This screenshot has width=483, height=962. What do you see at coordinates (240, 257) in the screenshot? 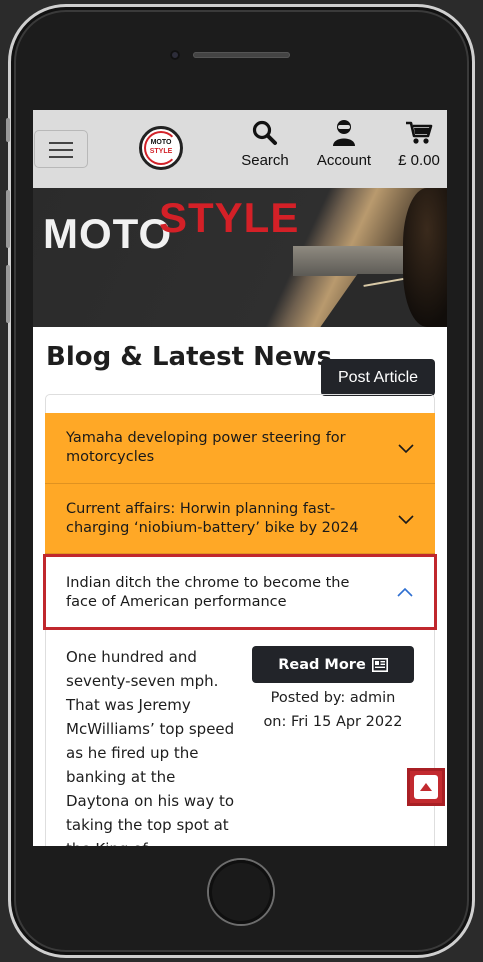
I see `hero-banner: MOTO STYLE` at bounding box center [240, 257].